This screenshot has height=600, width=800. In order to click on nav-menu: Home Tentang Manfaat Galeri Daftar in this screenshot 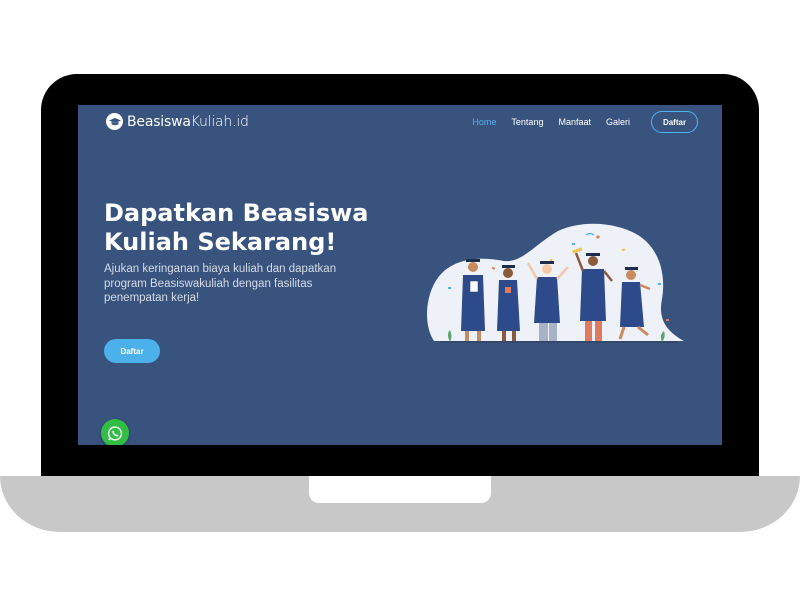, I will do `click(585, 122)`.